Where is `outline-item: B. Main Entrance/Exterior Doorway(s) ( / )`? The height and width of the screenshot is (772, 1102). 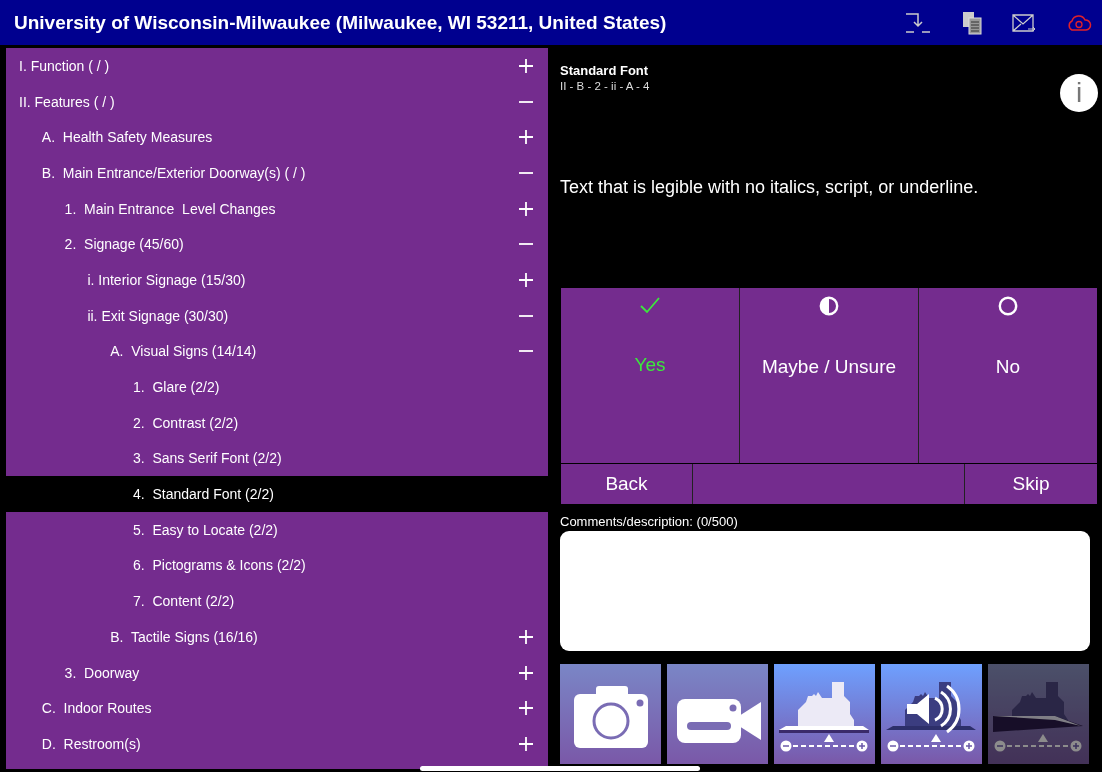 outline-item: B. Main Entrance/Exterior Doorway(s) ( / ) is located at coordinates (277, 173).